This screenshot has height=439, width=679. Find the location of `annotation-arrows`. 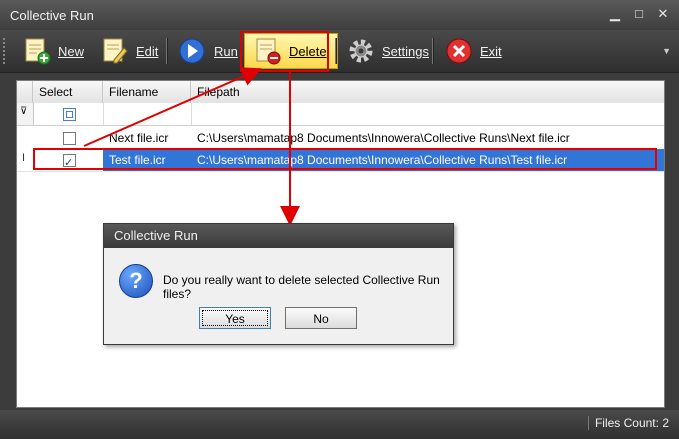

annotation-arrows is located at coordinates (191, 146).